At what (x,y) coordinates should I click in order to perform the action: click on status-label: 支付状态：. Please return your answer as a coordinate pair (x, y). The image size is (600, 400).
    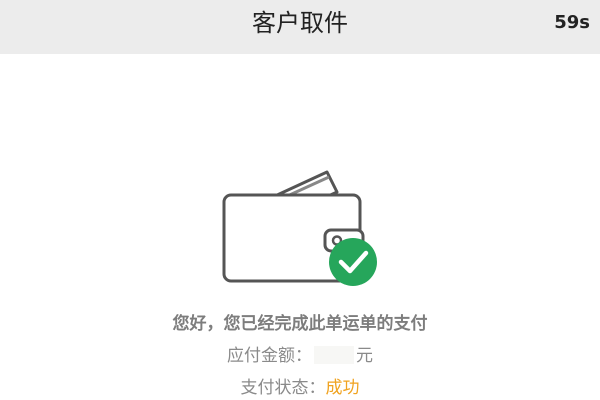
    Looking at the image, I should click on (283, 388).